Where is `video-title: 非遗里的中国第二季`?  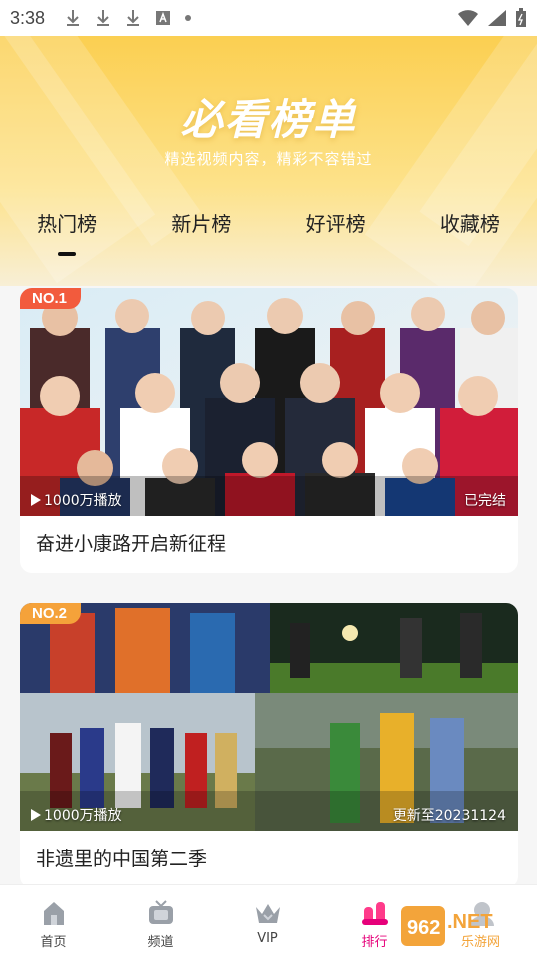
video-title: 非遗里的中国第二季 is located at coordinates (269, 859).